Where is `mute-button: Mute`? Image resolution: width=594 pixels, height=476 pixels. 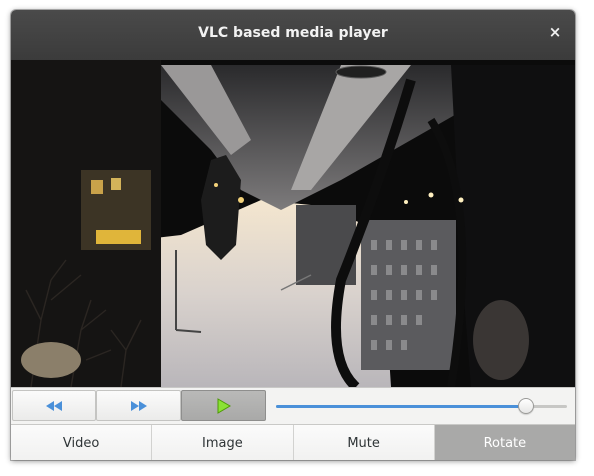
mute-button: Mute is located at coordinates (364, 442).